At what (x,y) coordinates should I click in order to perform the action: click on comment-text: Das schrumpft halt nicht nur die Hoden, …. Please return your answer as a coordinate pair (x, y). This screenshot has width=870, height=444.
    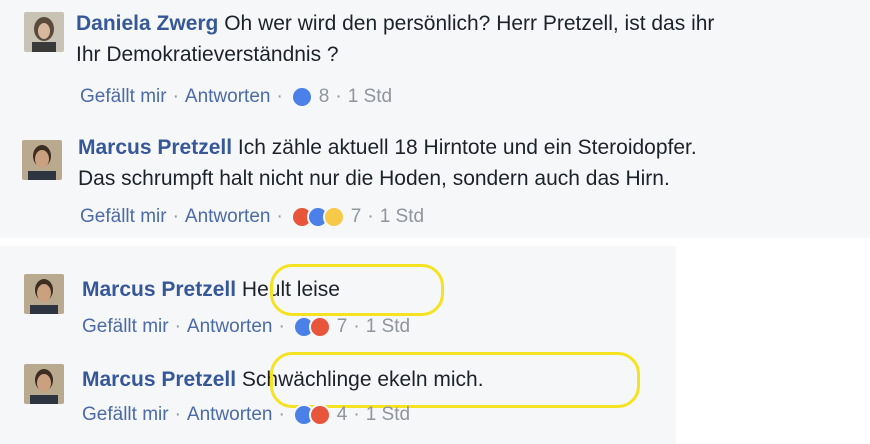
    Looking at the image, I should click on (374, 178).